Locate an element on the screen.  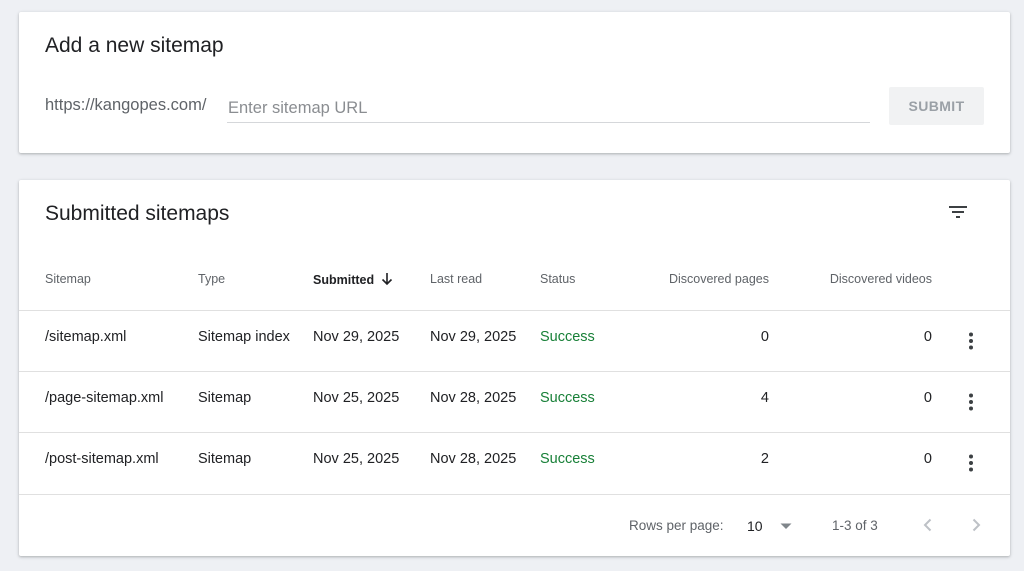
column-header-submitted: Submitted is located at coordinates (353, 280).